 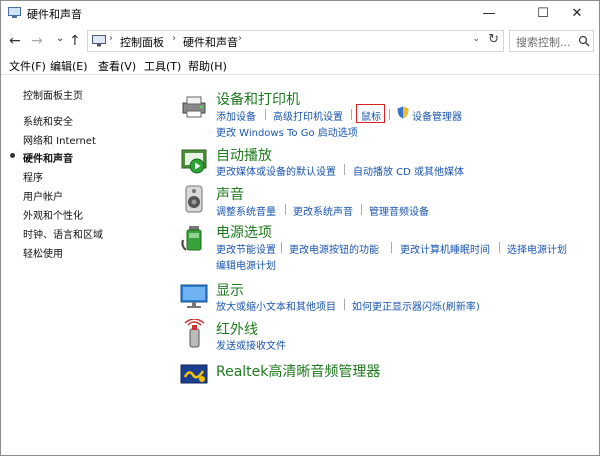 What do you see at coordinates (207, 66) in the screenshot?
I see `menu-help: 帮助(H)` at bounding box center [207, 66].